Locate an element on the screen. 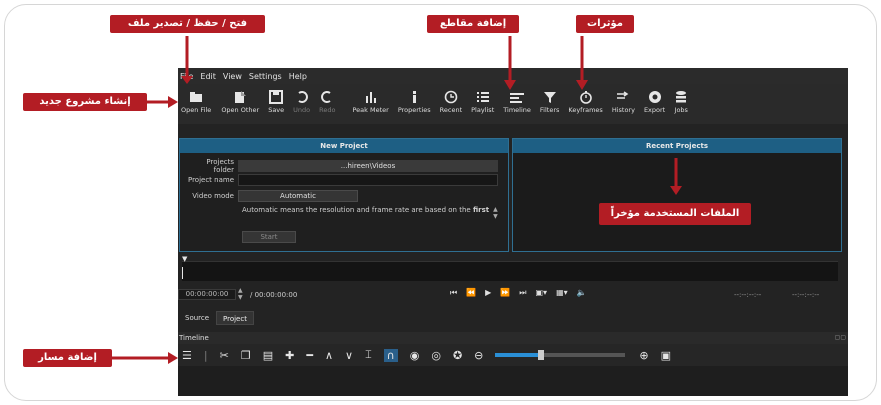 The height and width of the screenshot is (405, 881). fast-forward-icon: ⏩ is located at coordinates (505, 293).